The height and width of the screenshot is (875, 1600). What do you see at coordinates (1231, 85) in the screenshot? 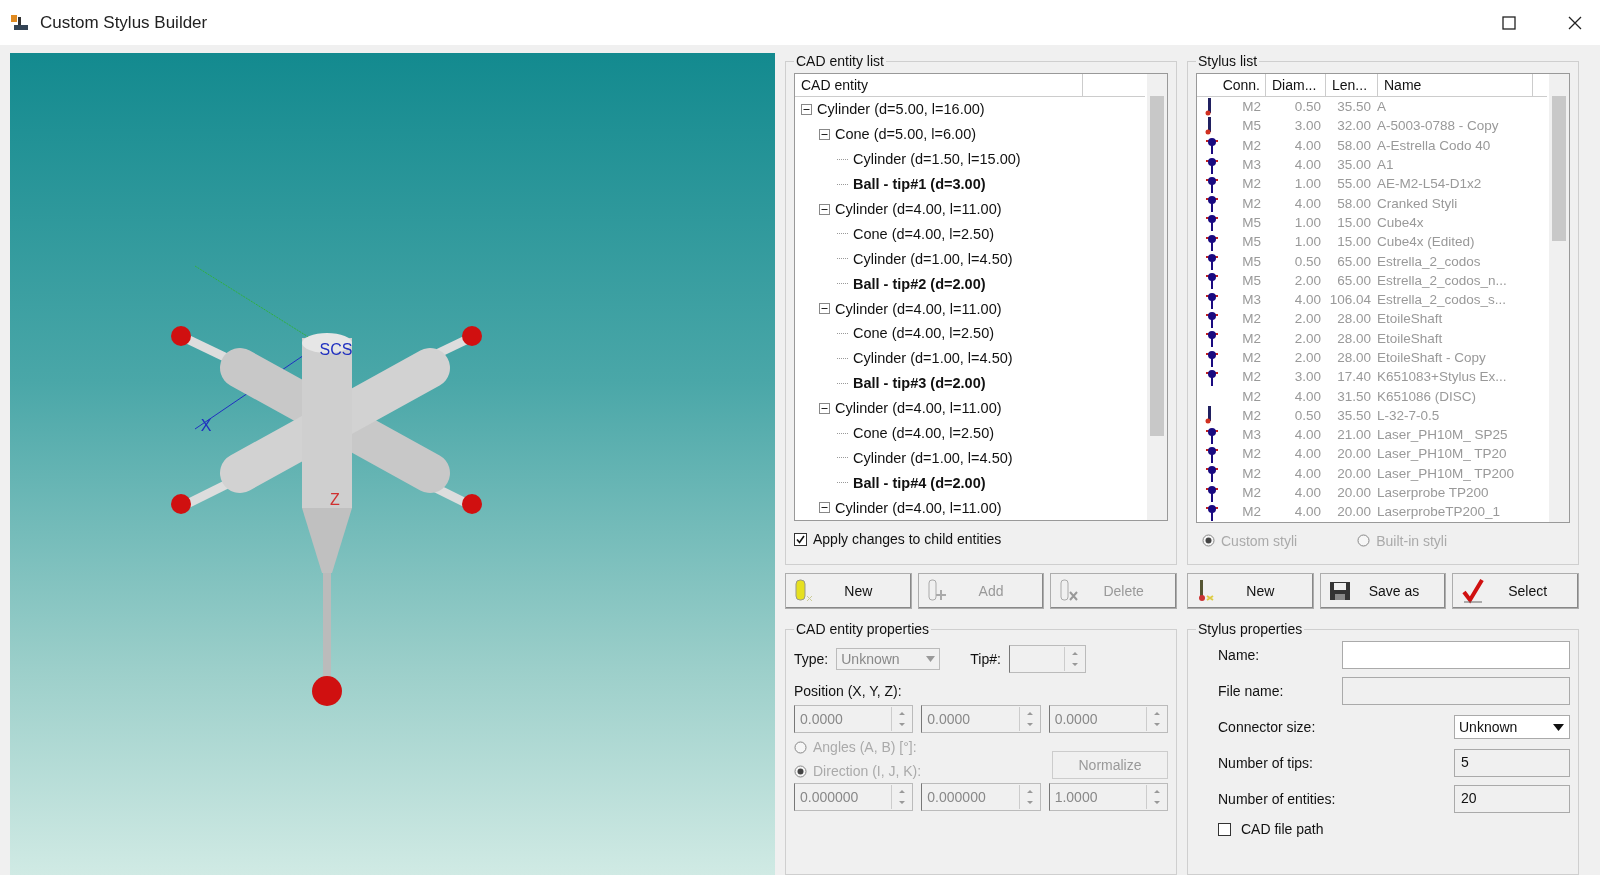
I see `column-header: Conn.` at bounding box center [1231, 85].